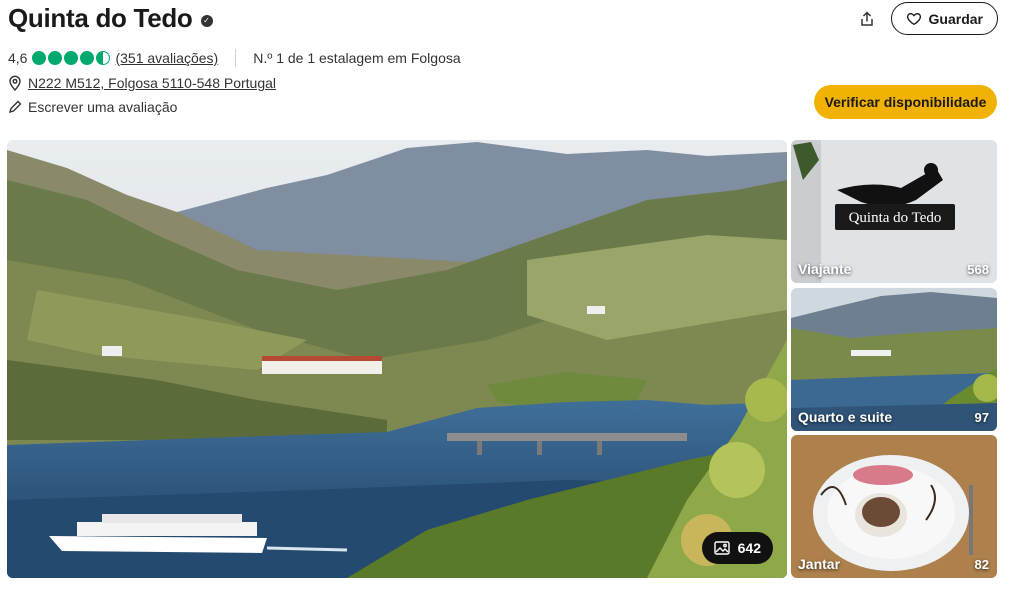  I want to click on header-actions: Guardar, so click(925, 18).